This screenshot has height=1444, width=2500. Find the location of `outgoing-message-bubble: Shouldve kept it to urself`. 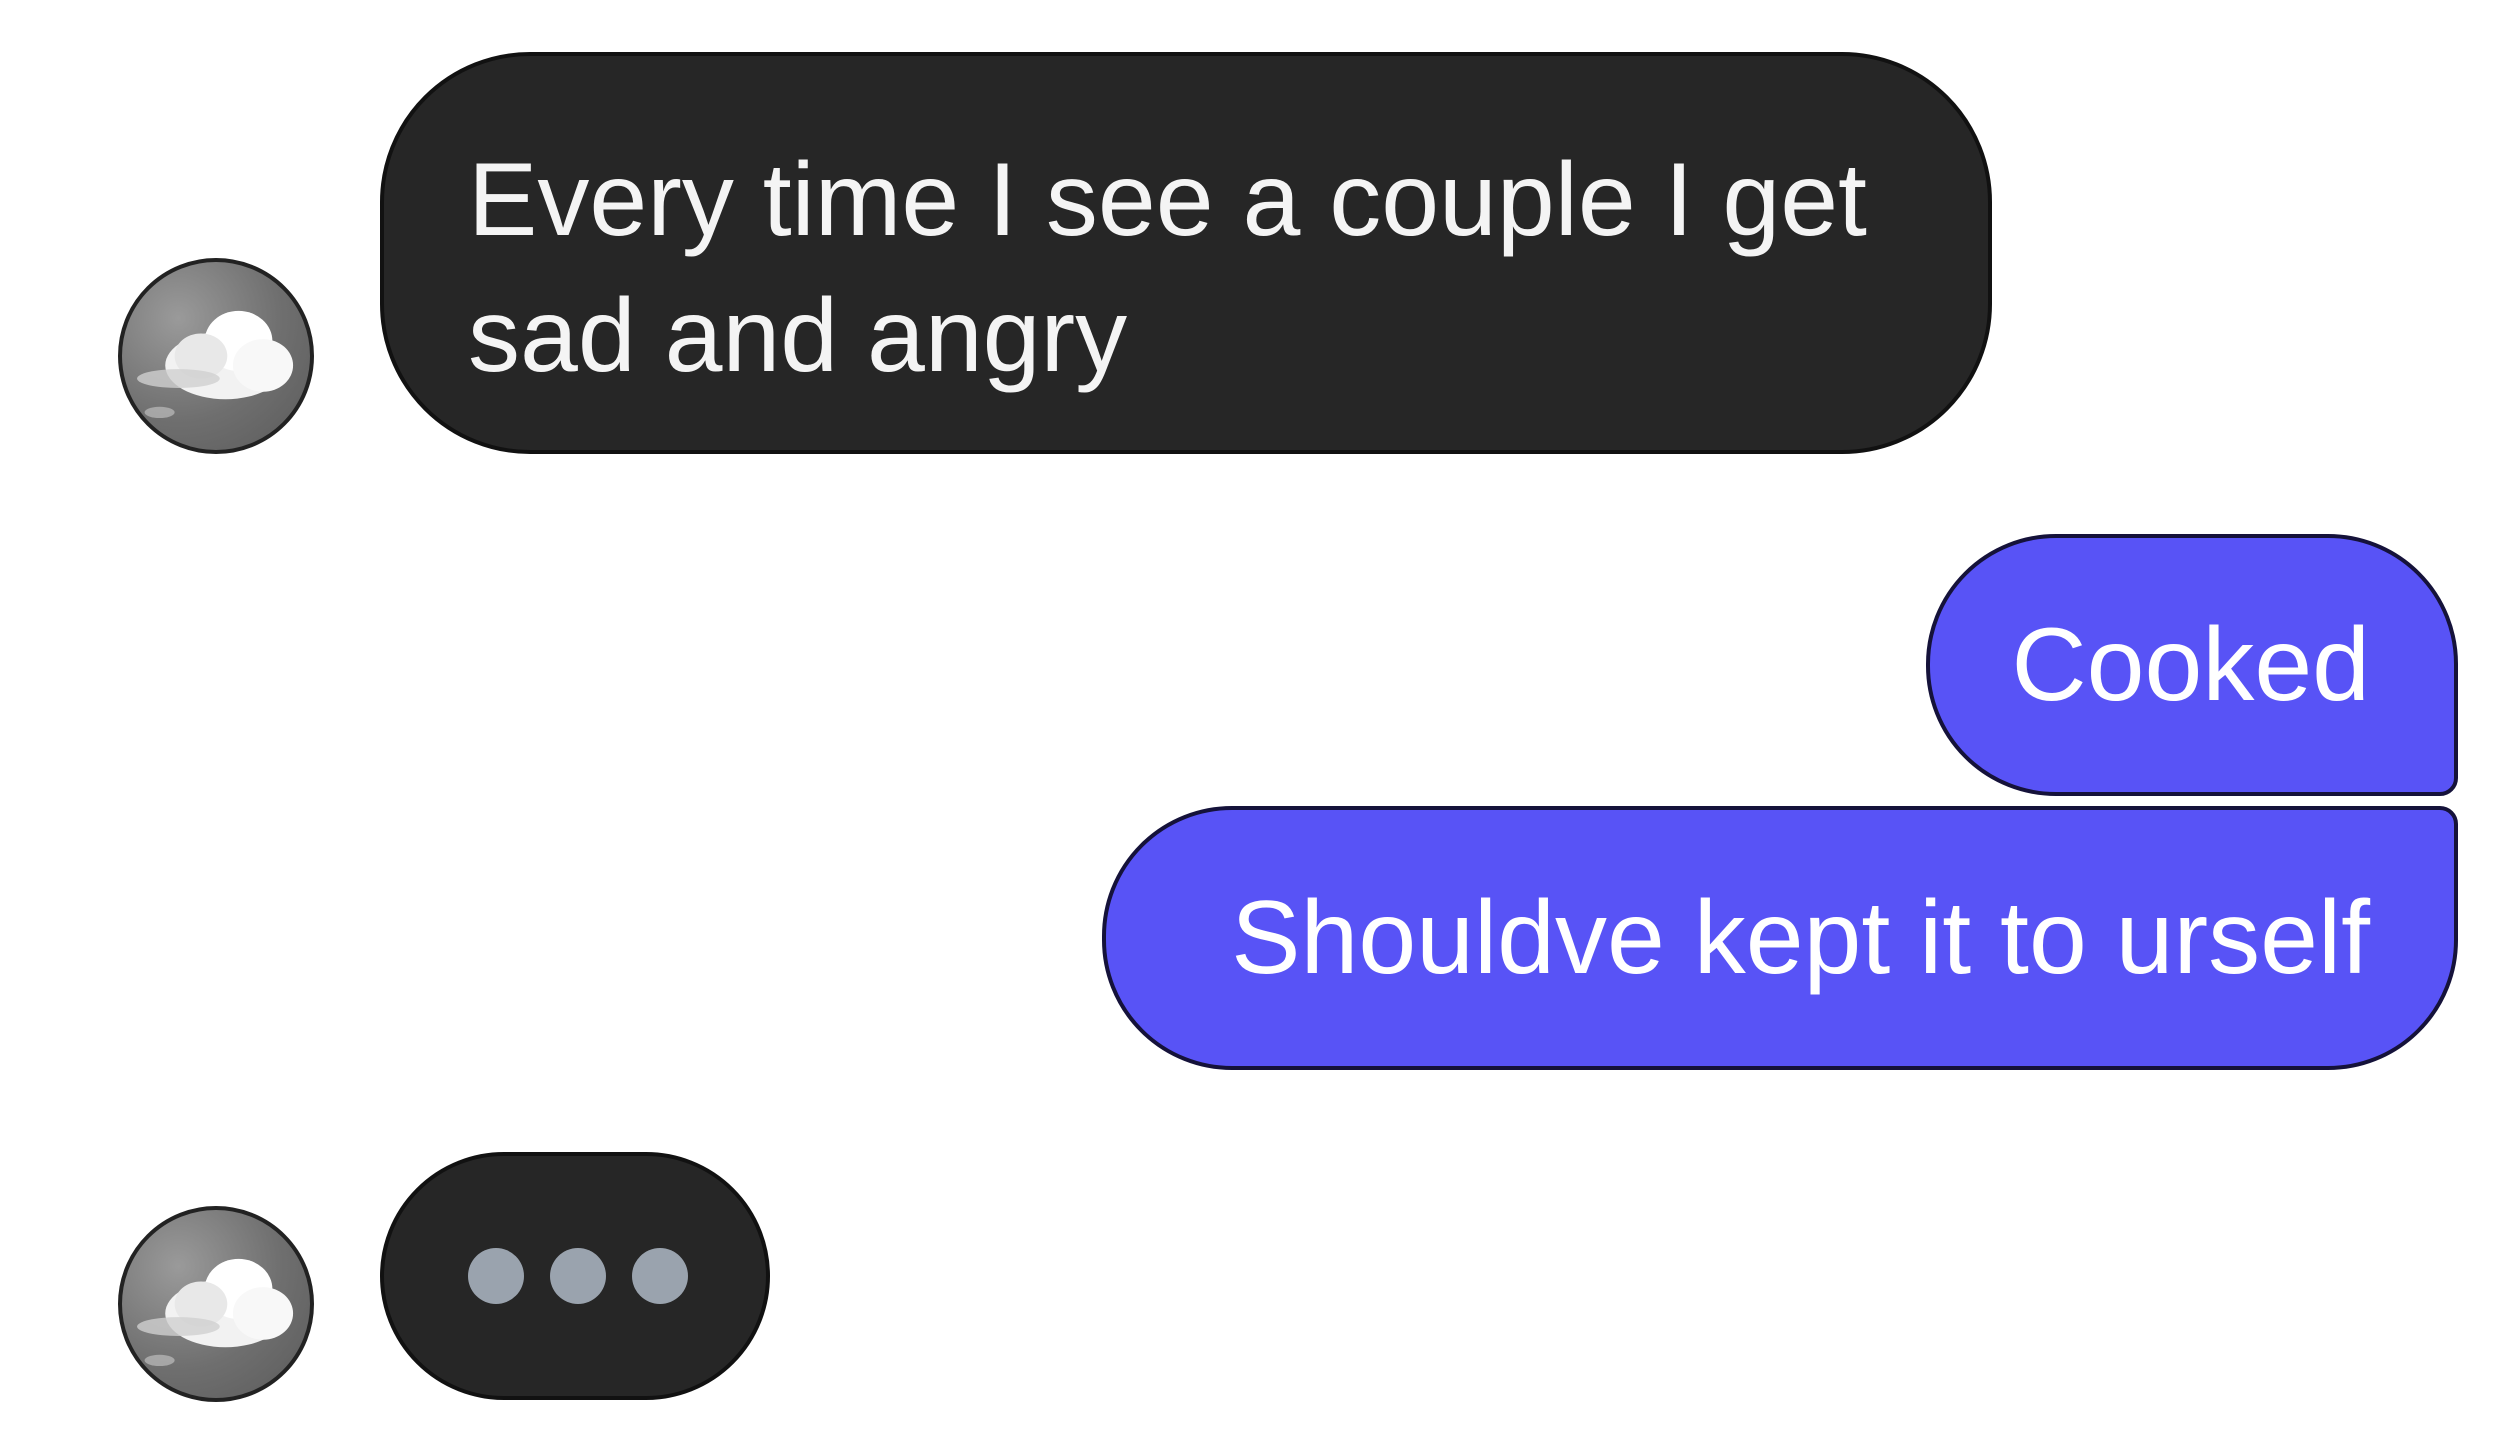

outgoing-message-bubble: Shouldve kept it to urself is located at coordinates (1780, 938).